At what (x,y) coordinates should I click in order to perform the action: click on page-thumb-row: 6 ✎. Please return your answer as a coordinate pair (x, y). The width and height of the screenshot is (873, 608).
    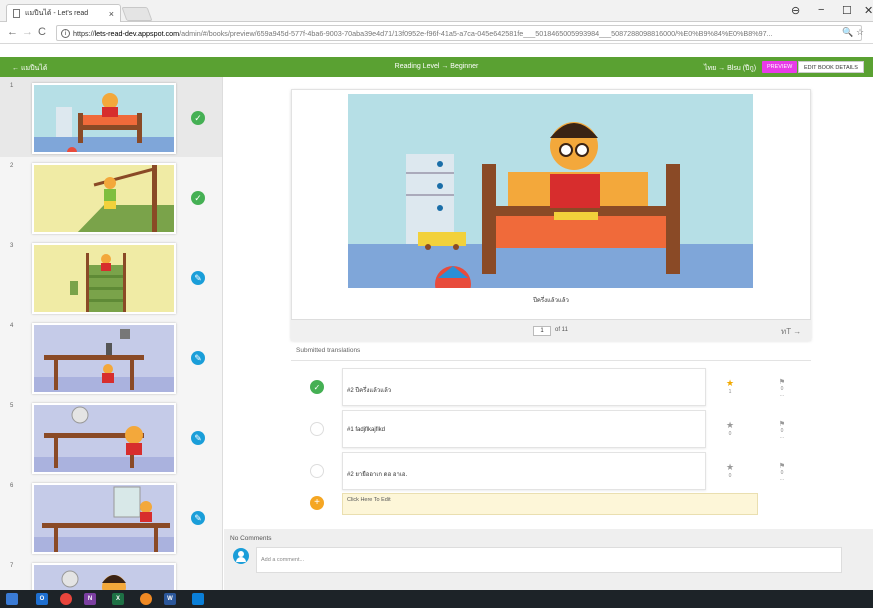
    Looking at the image, I should click on (111, 517).